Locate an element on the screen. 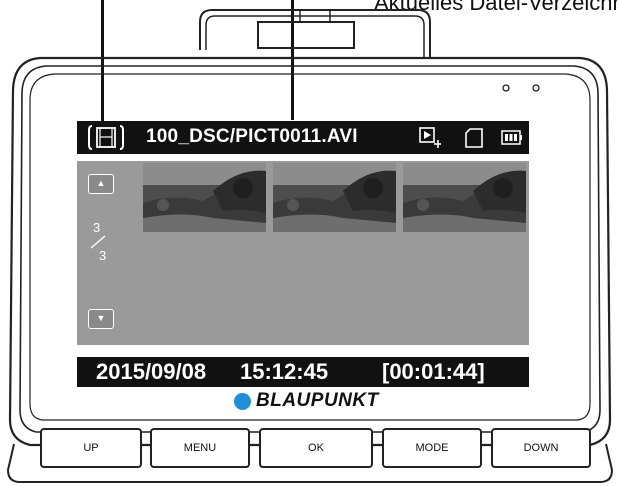  page-slash is located at coordinates (98, 242).